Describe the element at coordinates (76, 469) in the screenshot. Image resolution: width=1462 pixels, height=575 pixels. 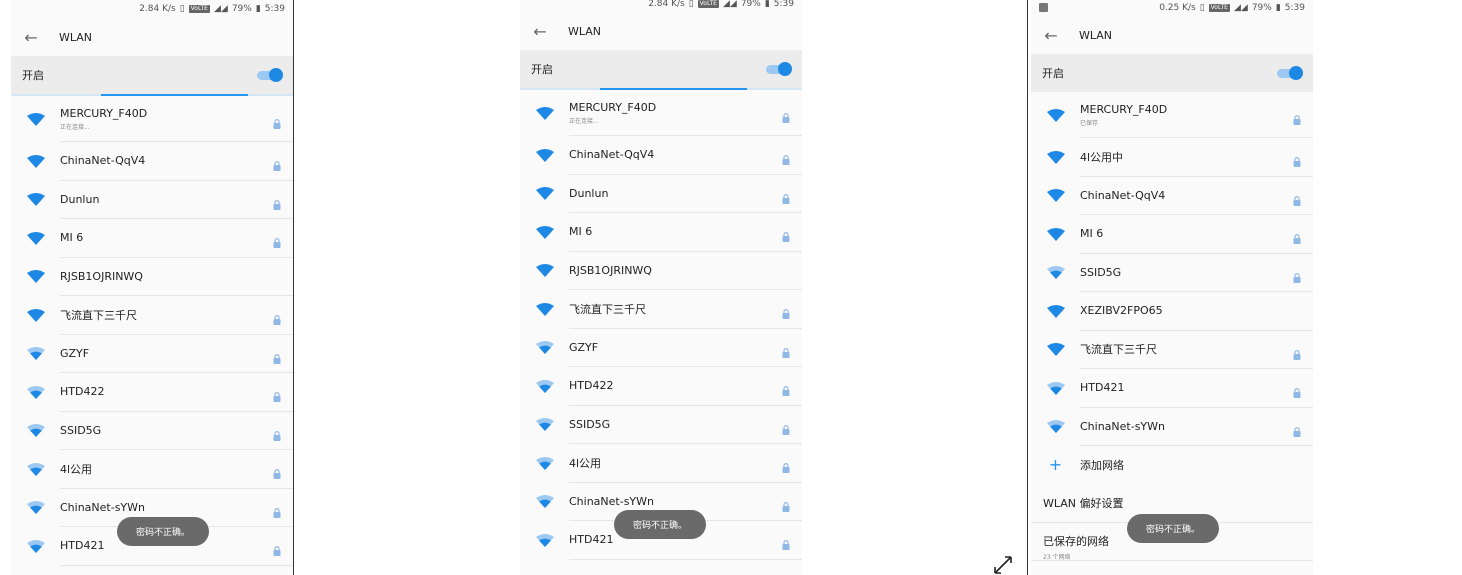
I see `network-name: 4l公用` at that location.